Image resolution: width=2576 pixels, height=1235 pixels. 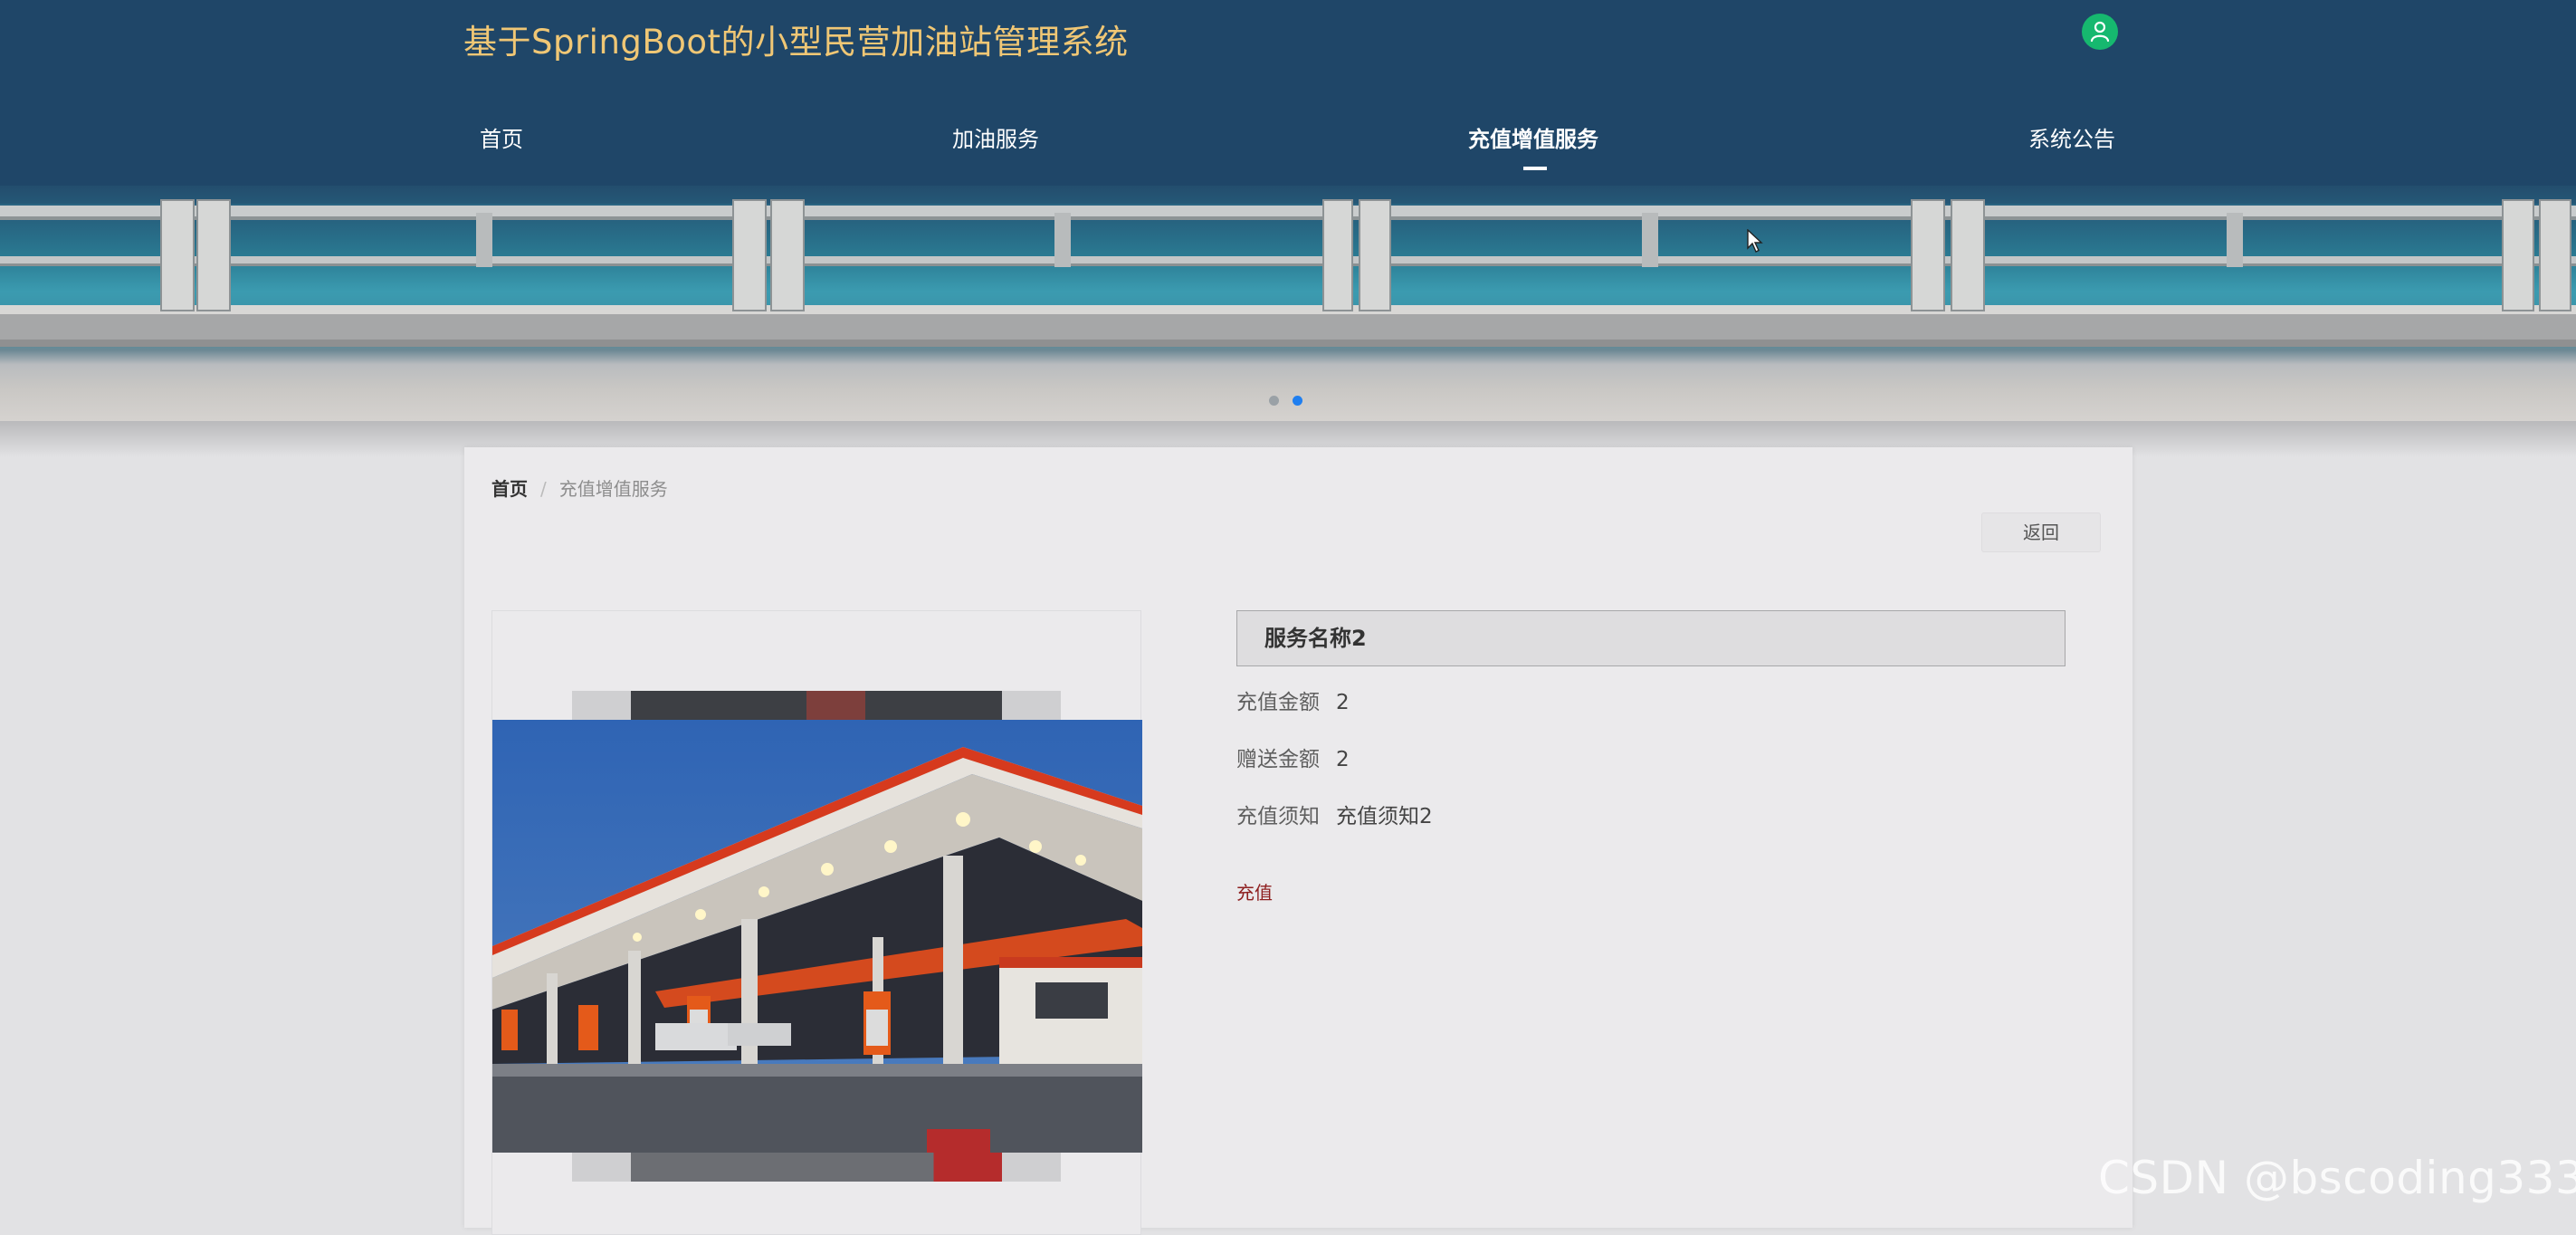 What do you see at coordinates (1384, 816) in the screenshot?
I see `recharge-notice-value: 充值须知2` at bounding box center [1384, 816].